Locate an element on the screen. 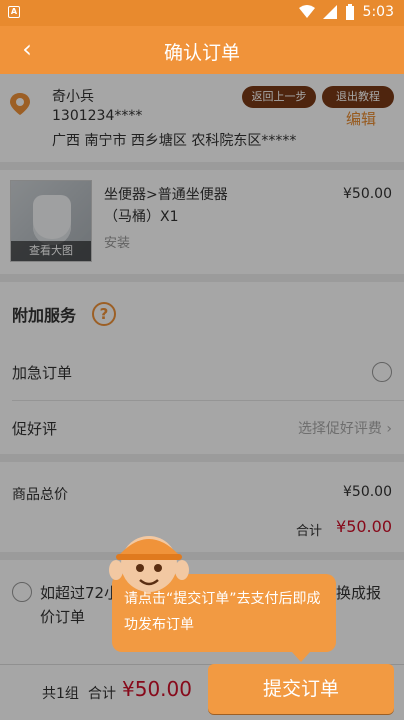 The height and width of the screenshot is (720, 404). mascot-icon is located at coordinates (149, 564).